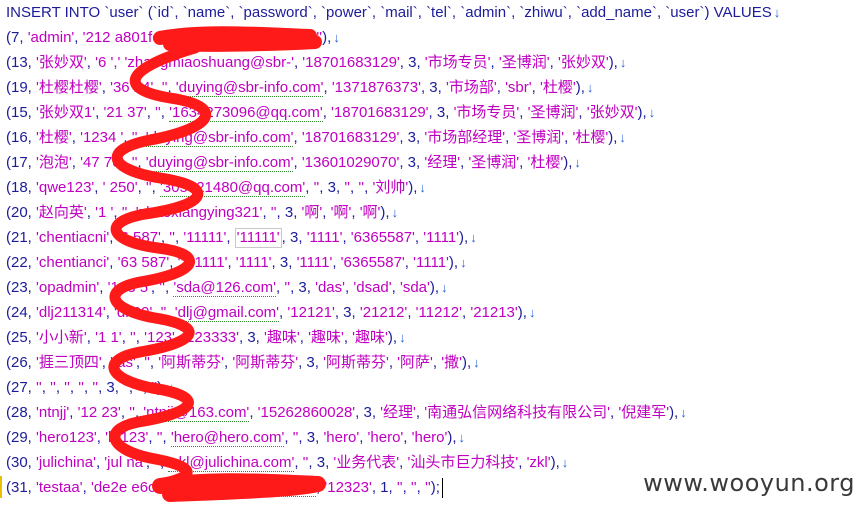 The width and height of the screenshot is (867, 511). What do you see at coordinates (237, 39) in the screenshot?
I see `redaction-top-bar` at bounding box center [237, 39].